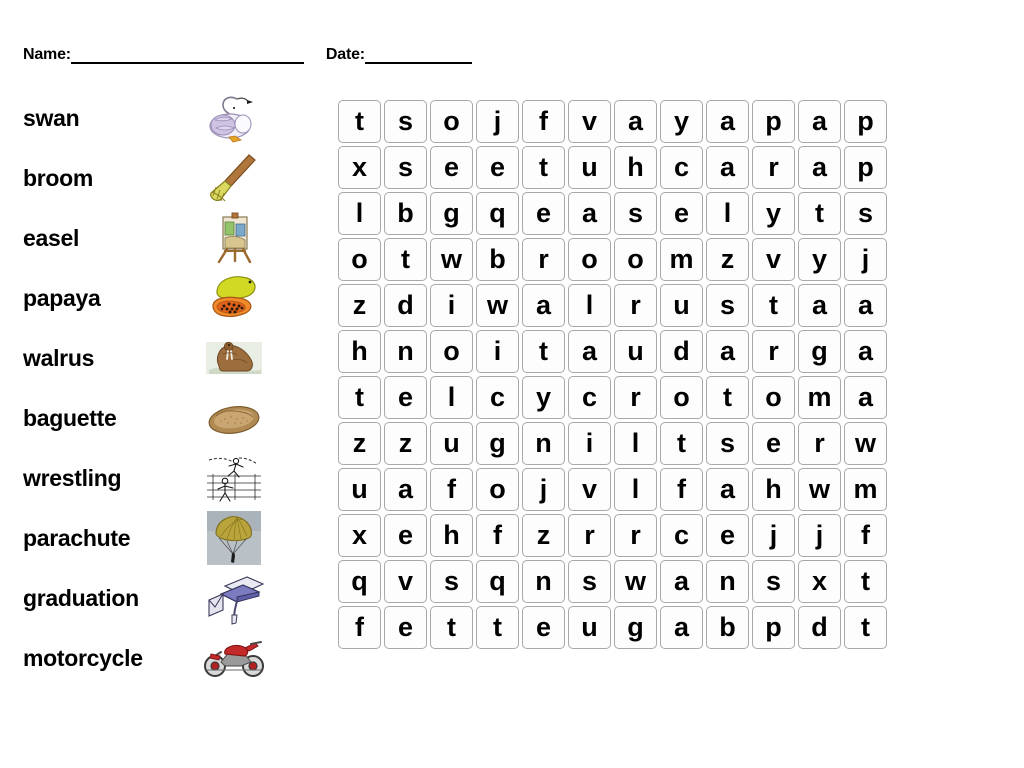  What do you see at coordinates (497, 213) in the screenshot?
I see `grid-cell: q` at bounding box center [497, 213].